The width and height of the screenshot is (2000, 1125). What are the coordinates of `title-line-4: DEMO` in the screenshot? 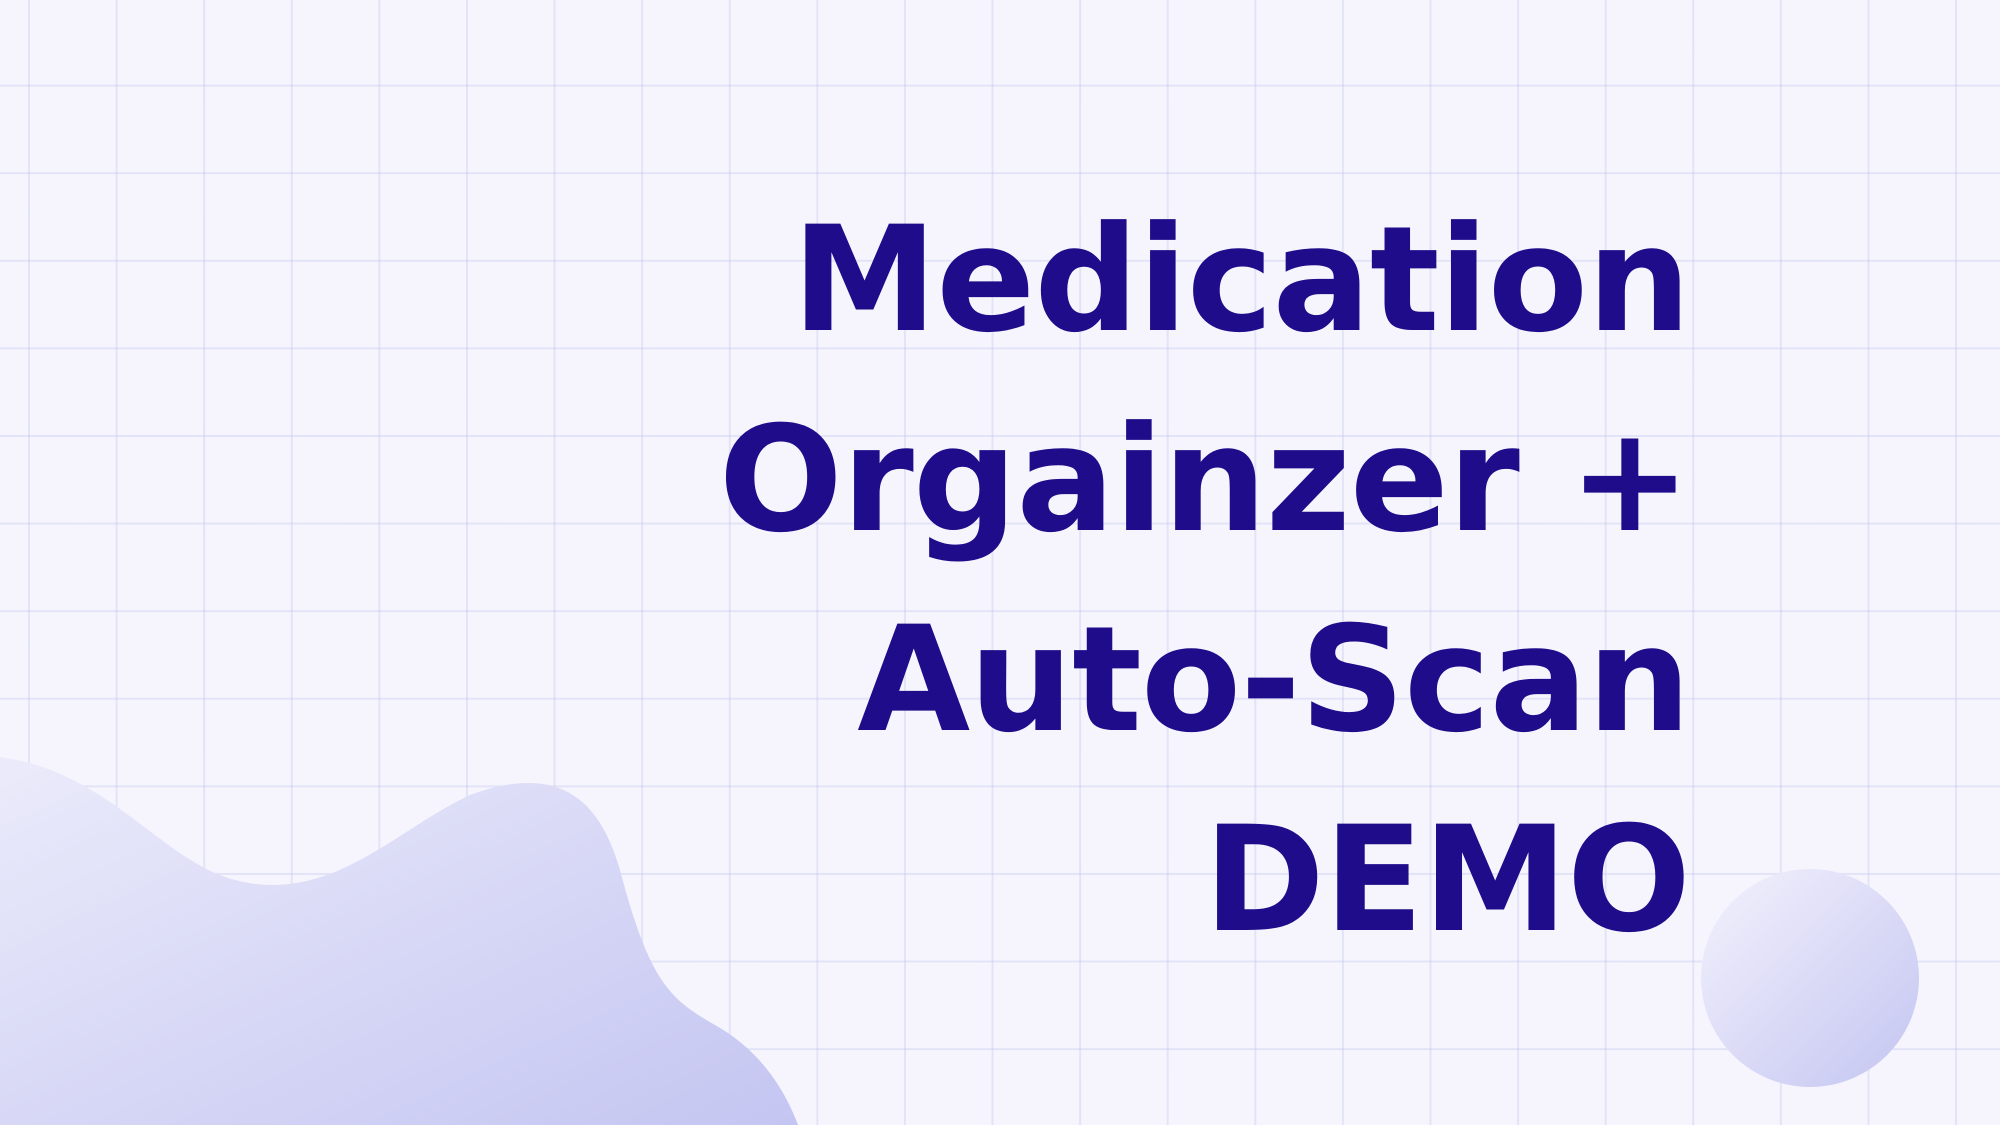 It's located at (1447, 880).